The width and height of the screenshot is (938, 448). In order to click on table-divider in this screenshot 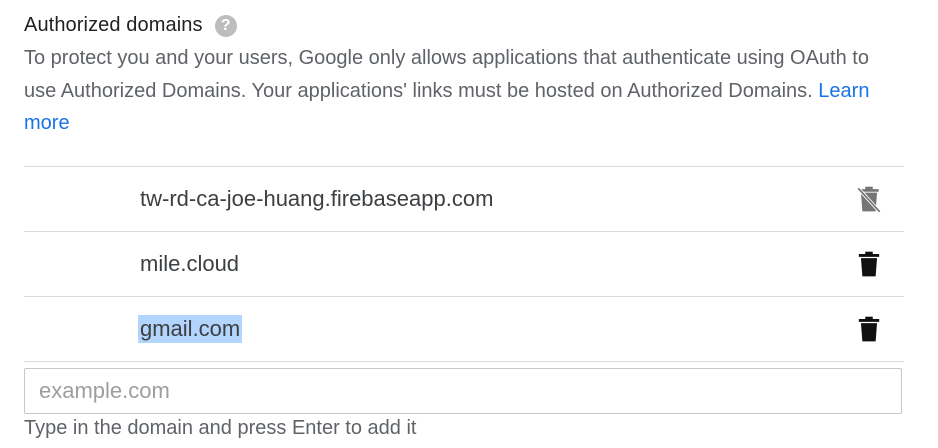, I will do `click(464, 361)`.